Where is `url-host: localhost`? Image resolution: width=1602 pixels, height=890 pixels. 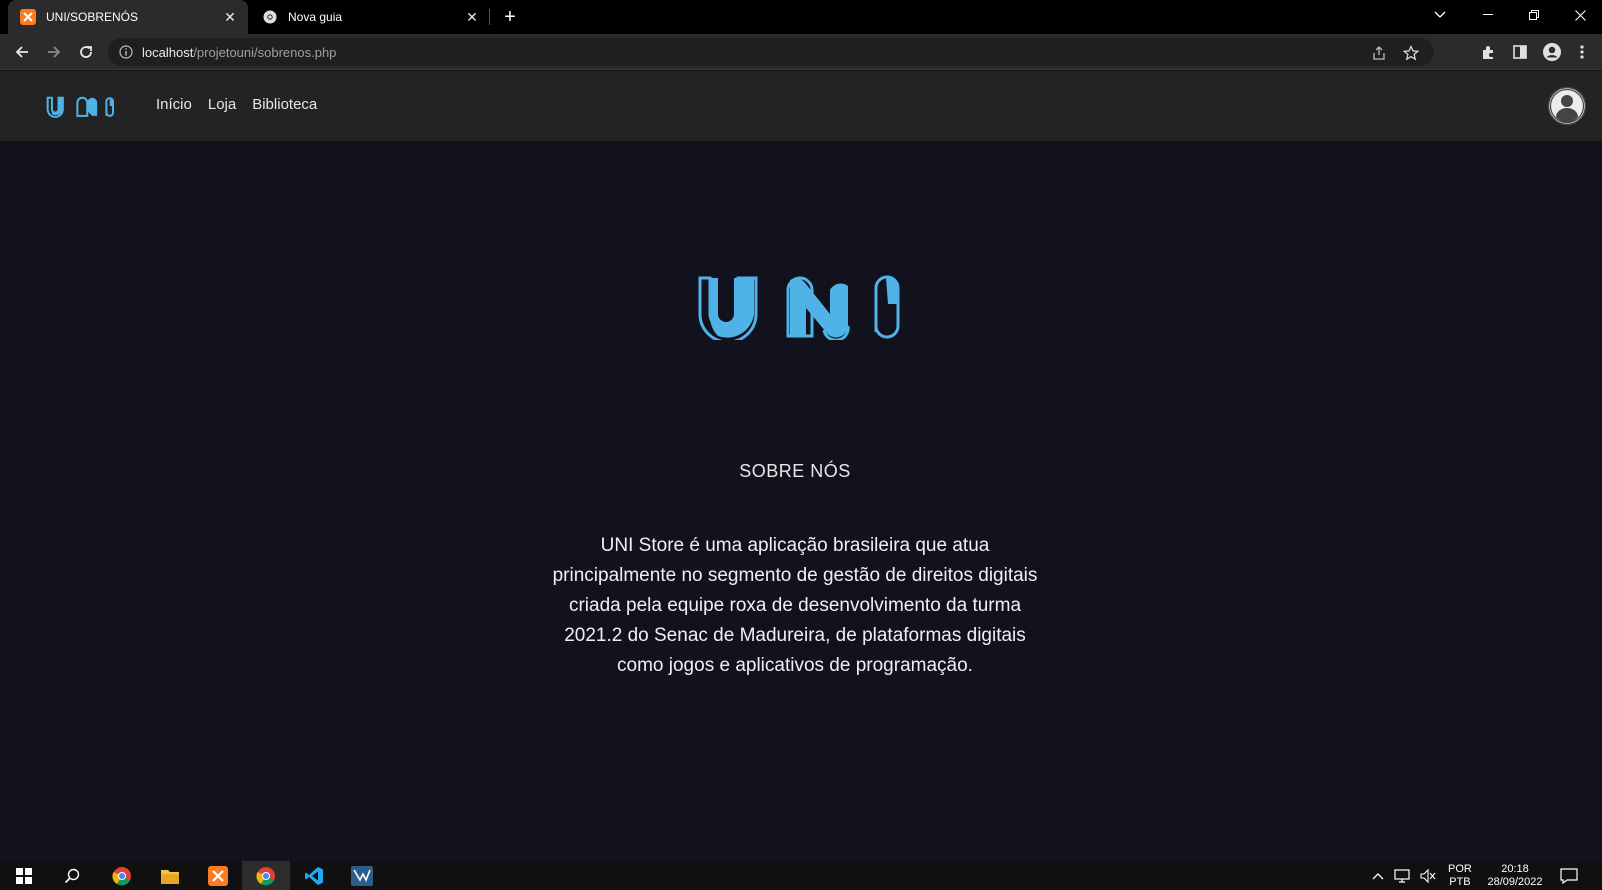
url-host: localhost is located at coordinates (168, 52).